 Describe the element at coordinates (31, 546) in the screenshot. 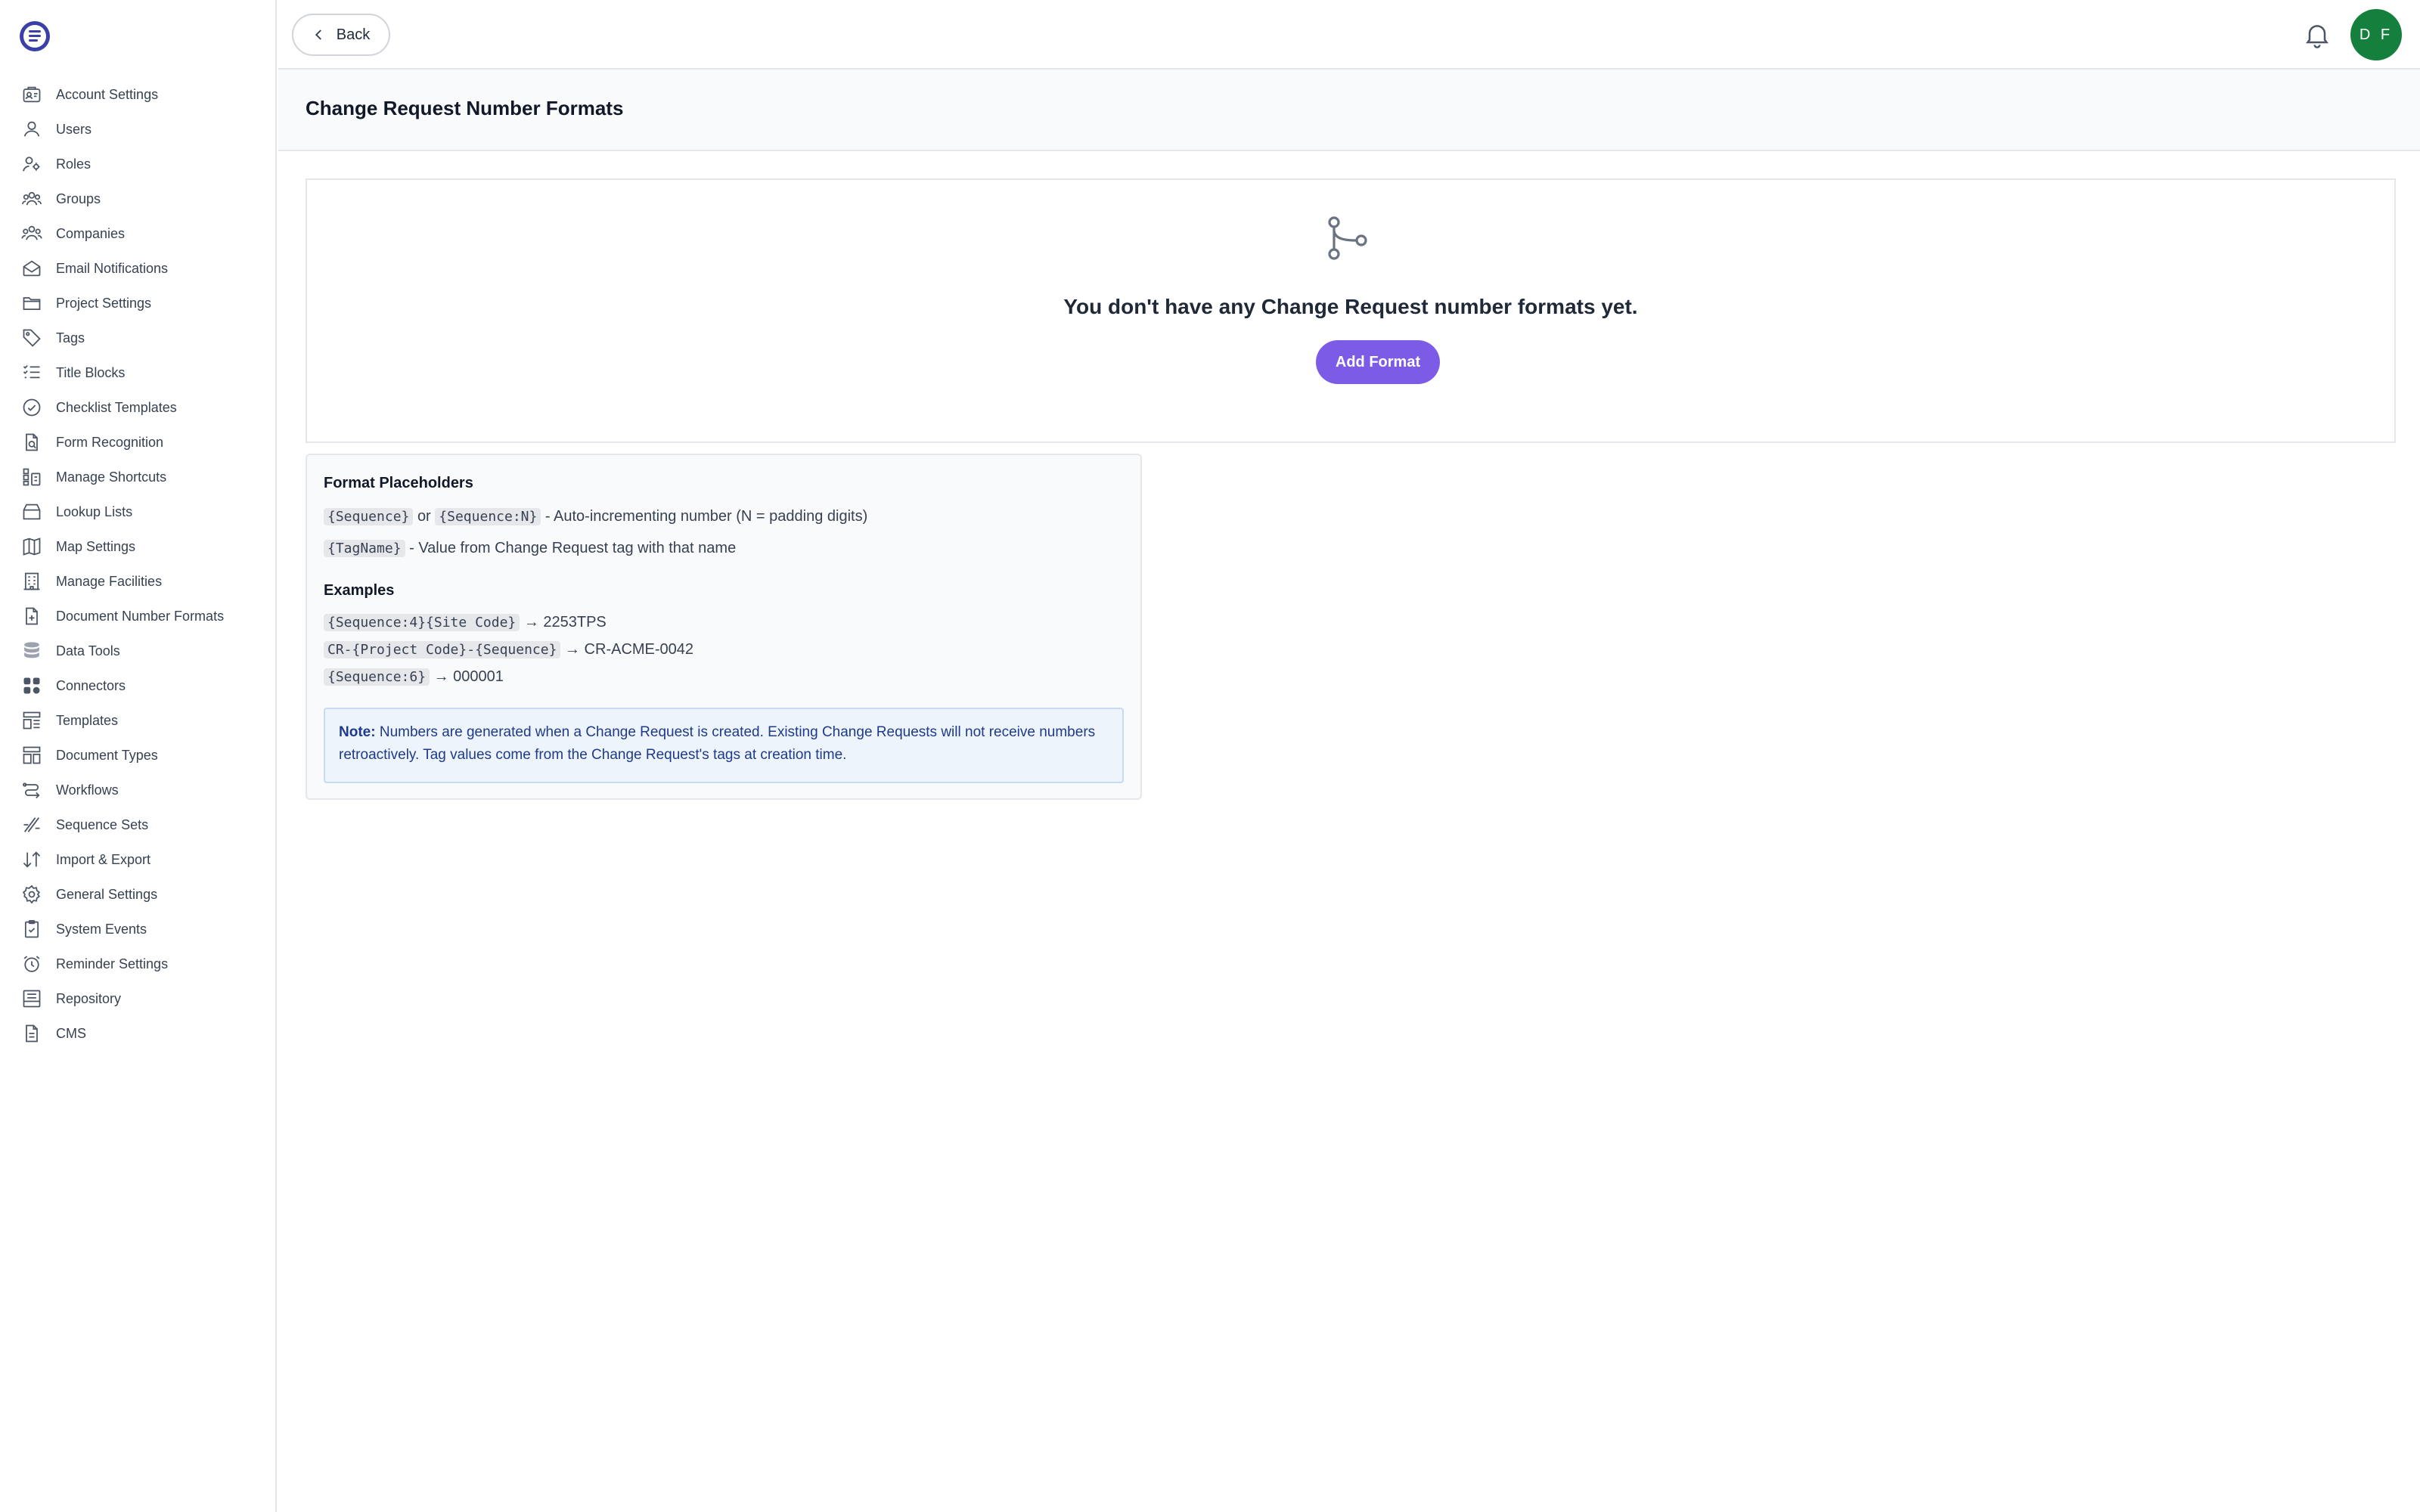

I see `map-icon` at that location.